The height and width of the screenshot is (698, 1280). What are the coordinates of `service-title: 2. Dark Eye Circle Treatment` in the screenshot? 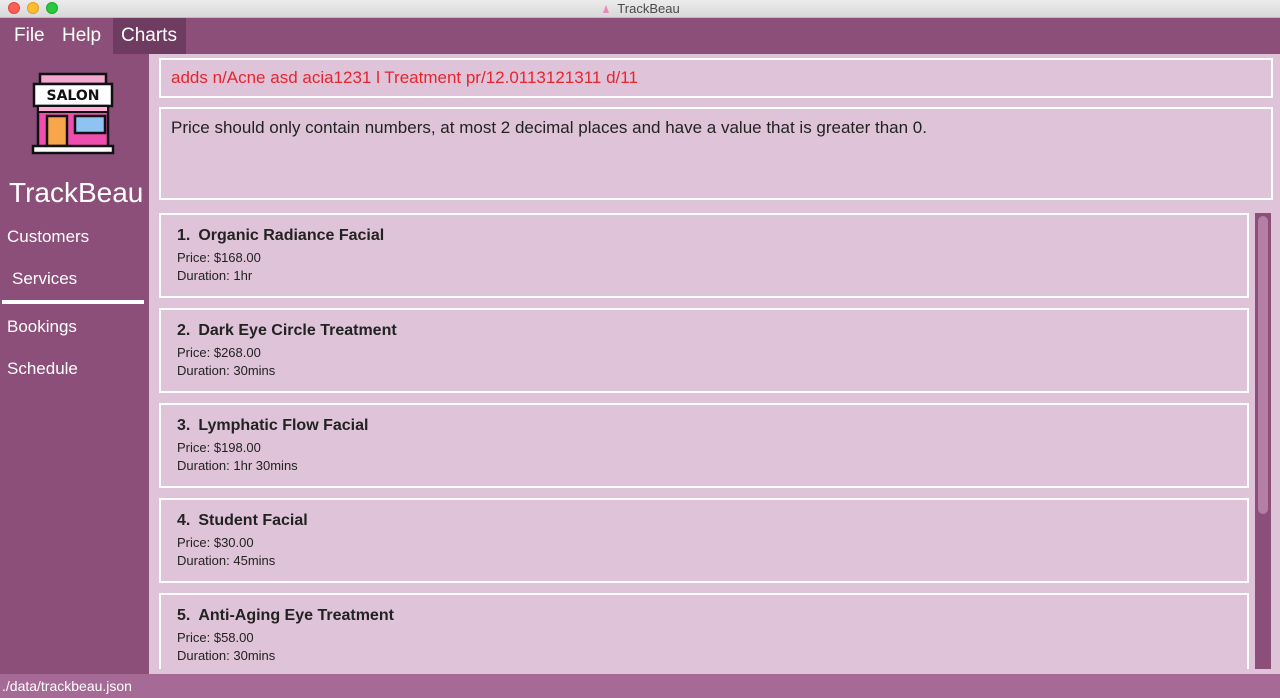 It's located at (704, 333).